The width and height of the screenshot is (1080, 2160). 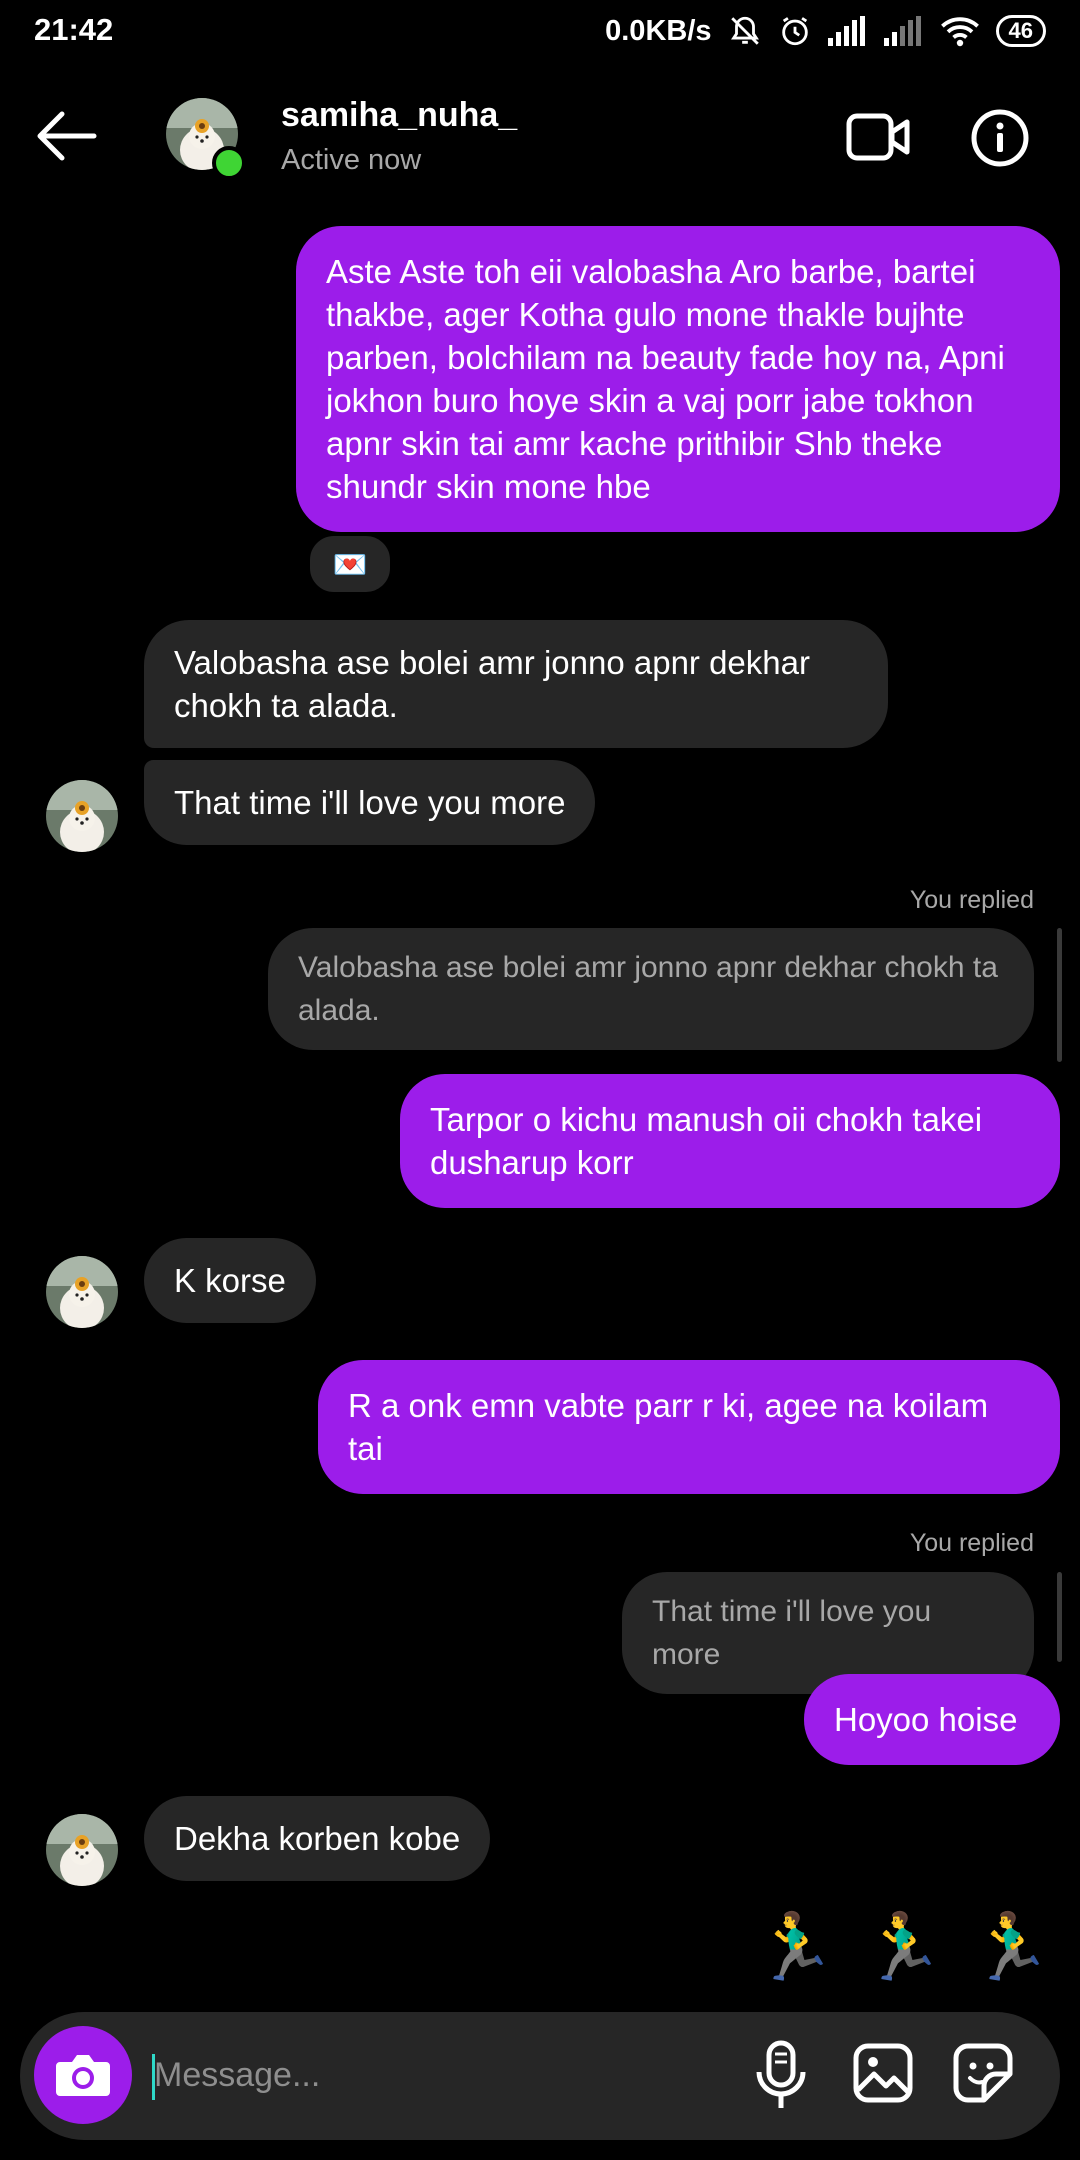 What do you see at coordinates (540, 31) in the screenshot?
I see `status-bar: 21:42 0.0KB/s 46` at bounding box center [540, 31].